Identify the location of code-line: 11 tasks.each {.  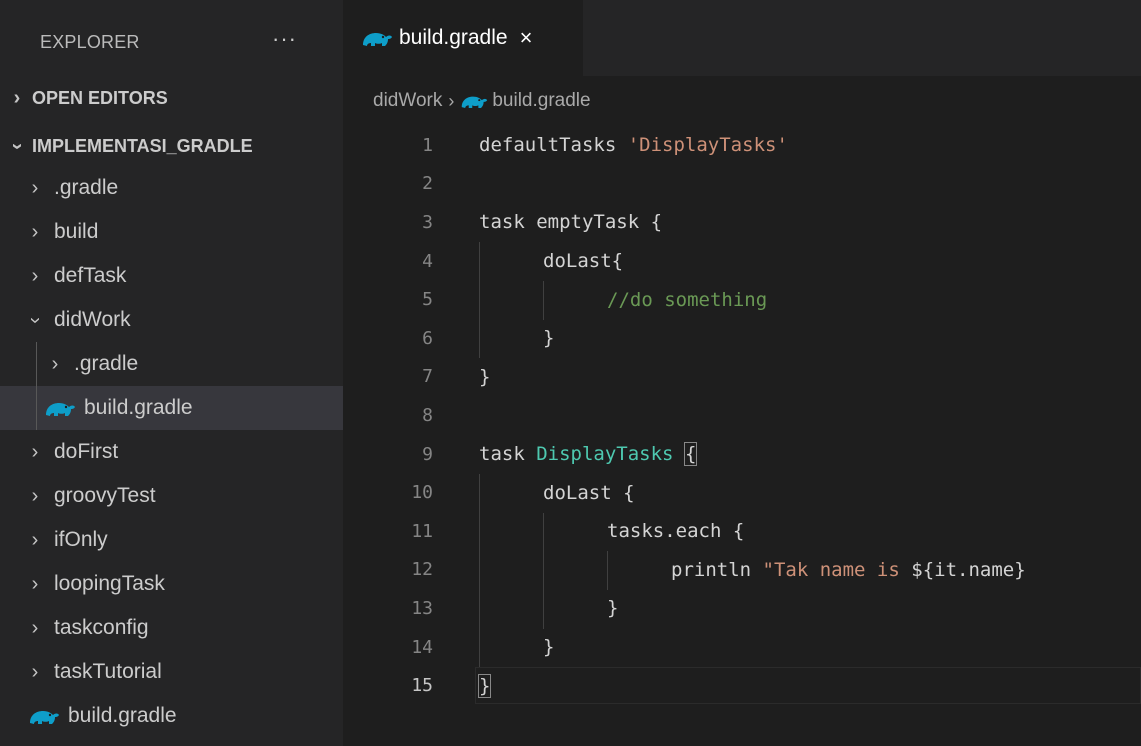
(742, 531).